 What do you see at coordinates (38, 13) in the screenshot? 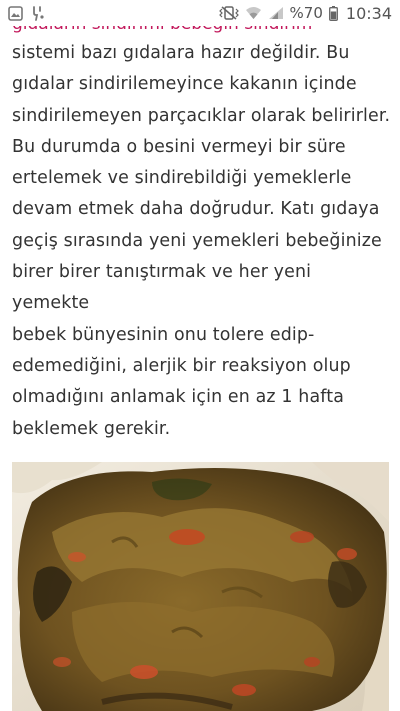
I see `notification-icon` at bounding box center [38, 13].